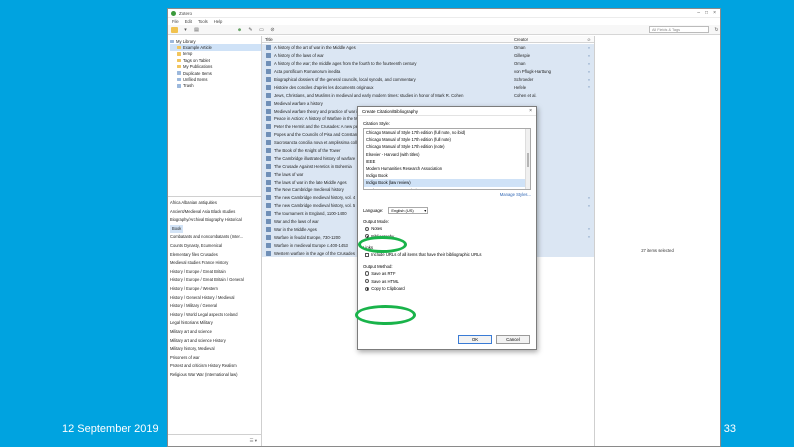 The width and height of the screenshot is (794, 447). Describe the element at coordinates (185, 357) in the screenshot. I see `tag-label: Prisoners of war` at that location.